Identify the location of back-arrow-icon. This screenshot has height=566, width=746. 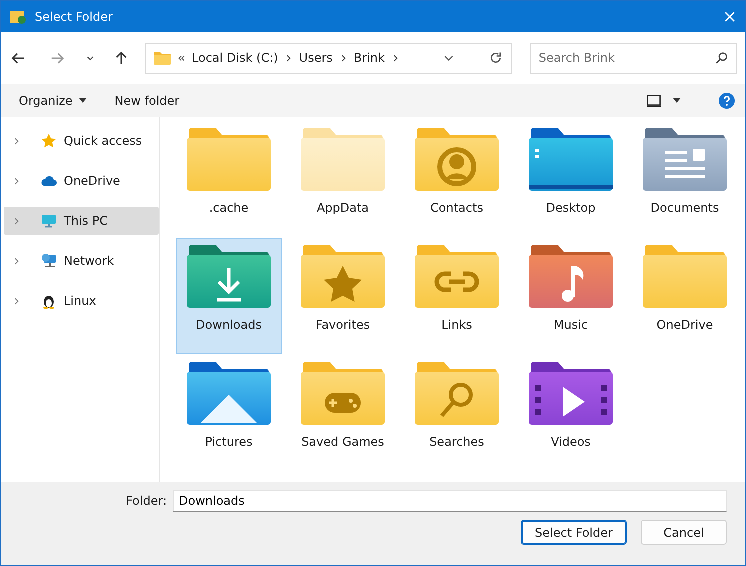
(18, 58).